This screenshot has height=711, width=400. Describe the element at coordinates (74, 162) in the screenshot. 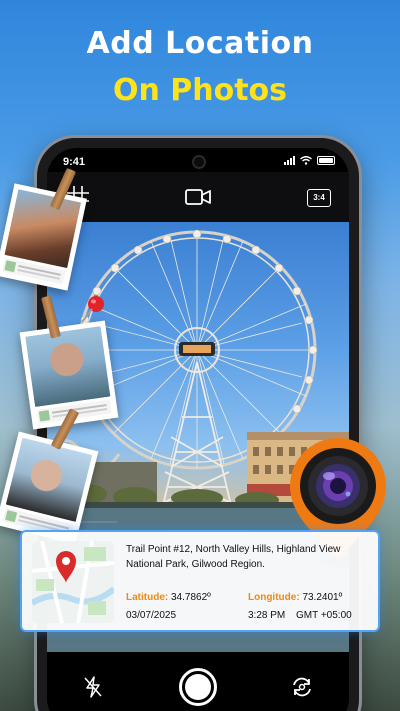

I see `status-time: 9:41` at that location.